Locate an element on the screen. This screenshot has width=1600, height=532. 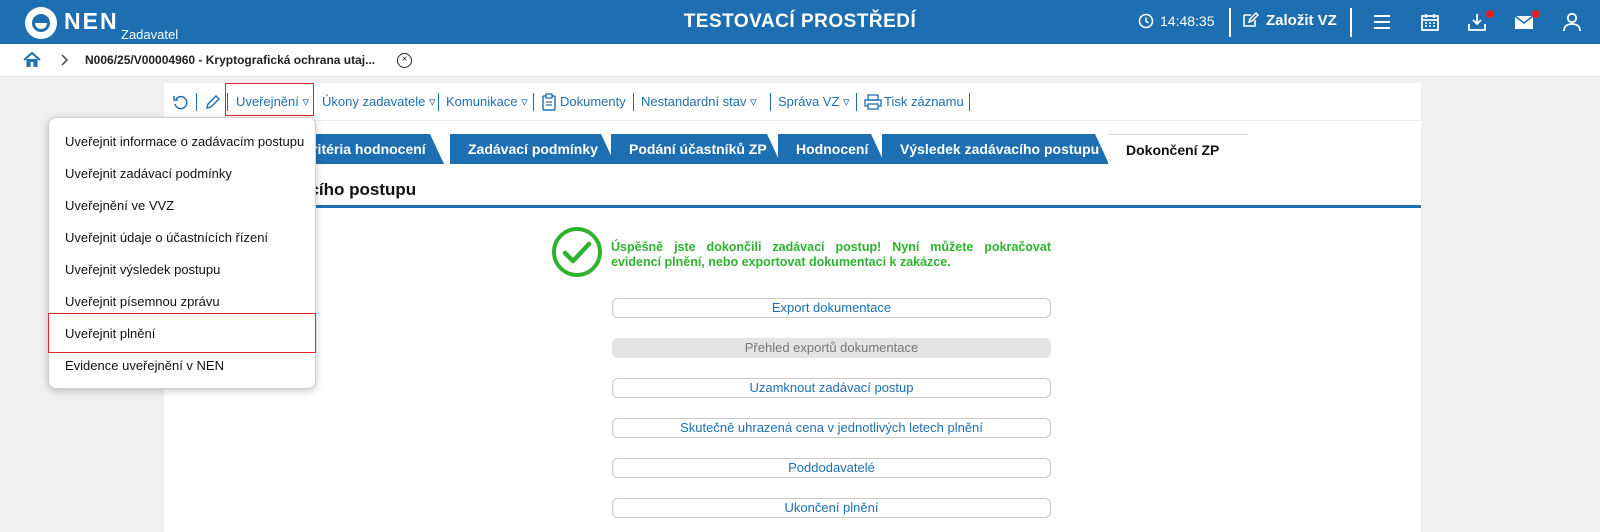
refresh-icon is located at coordinates (181, 102).